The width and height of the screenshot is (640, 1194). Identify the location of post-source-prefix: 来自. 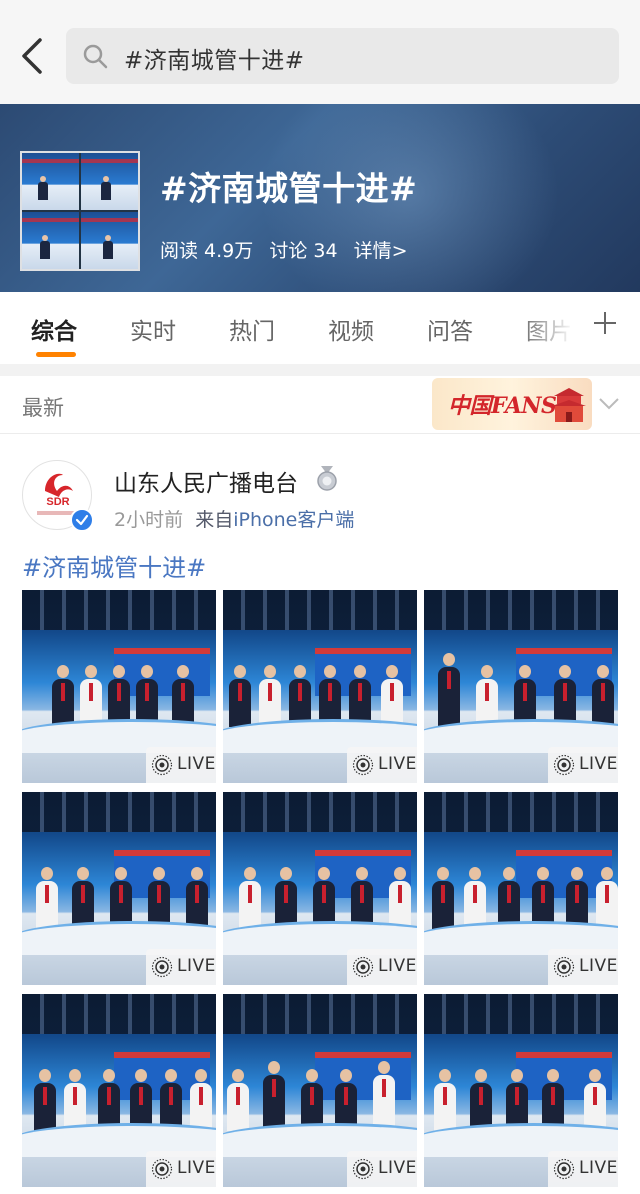
(214, 520).